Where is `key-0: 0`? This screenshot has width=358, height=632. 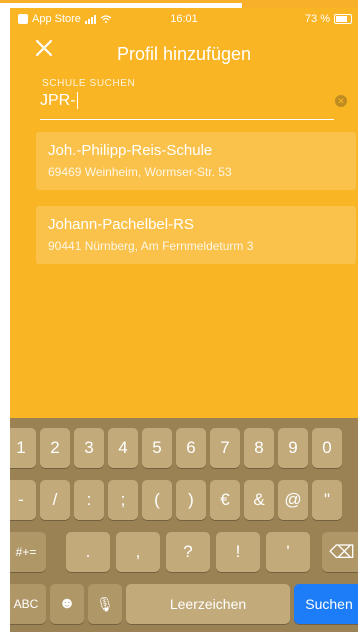
key-0: 0 is located at coordinates (327, 448).